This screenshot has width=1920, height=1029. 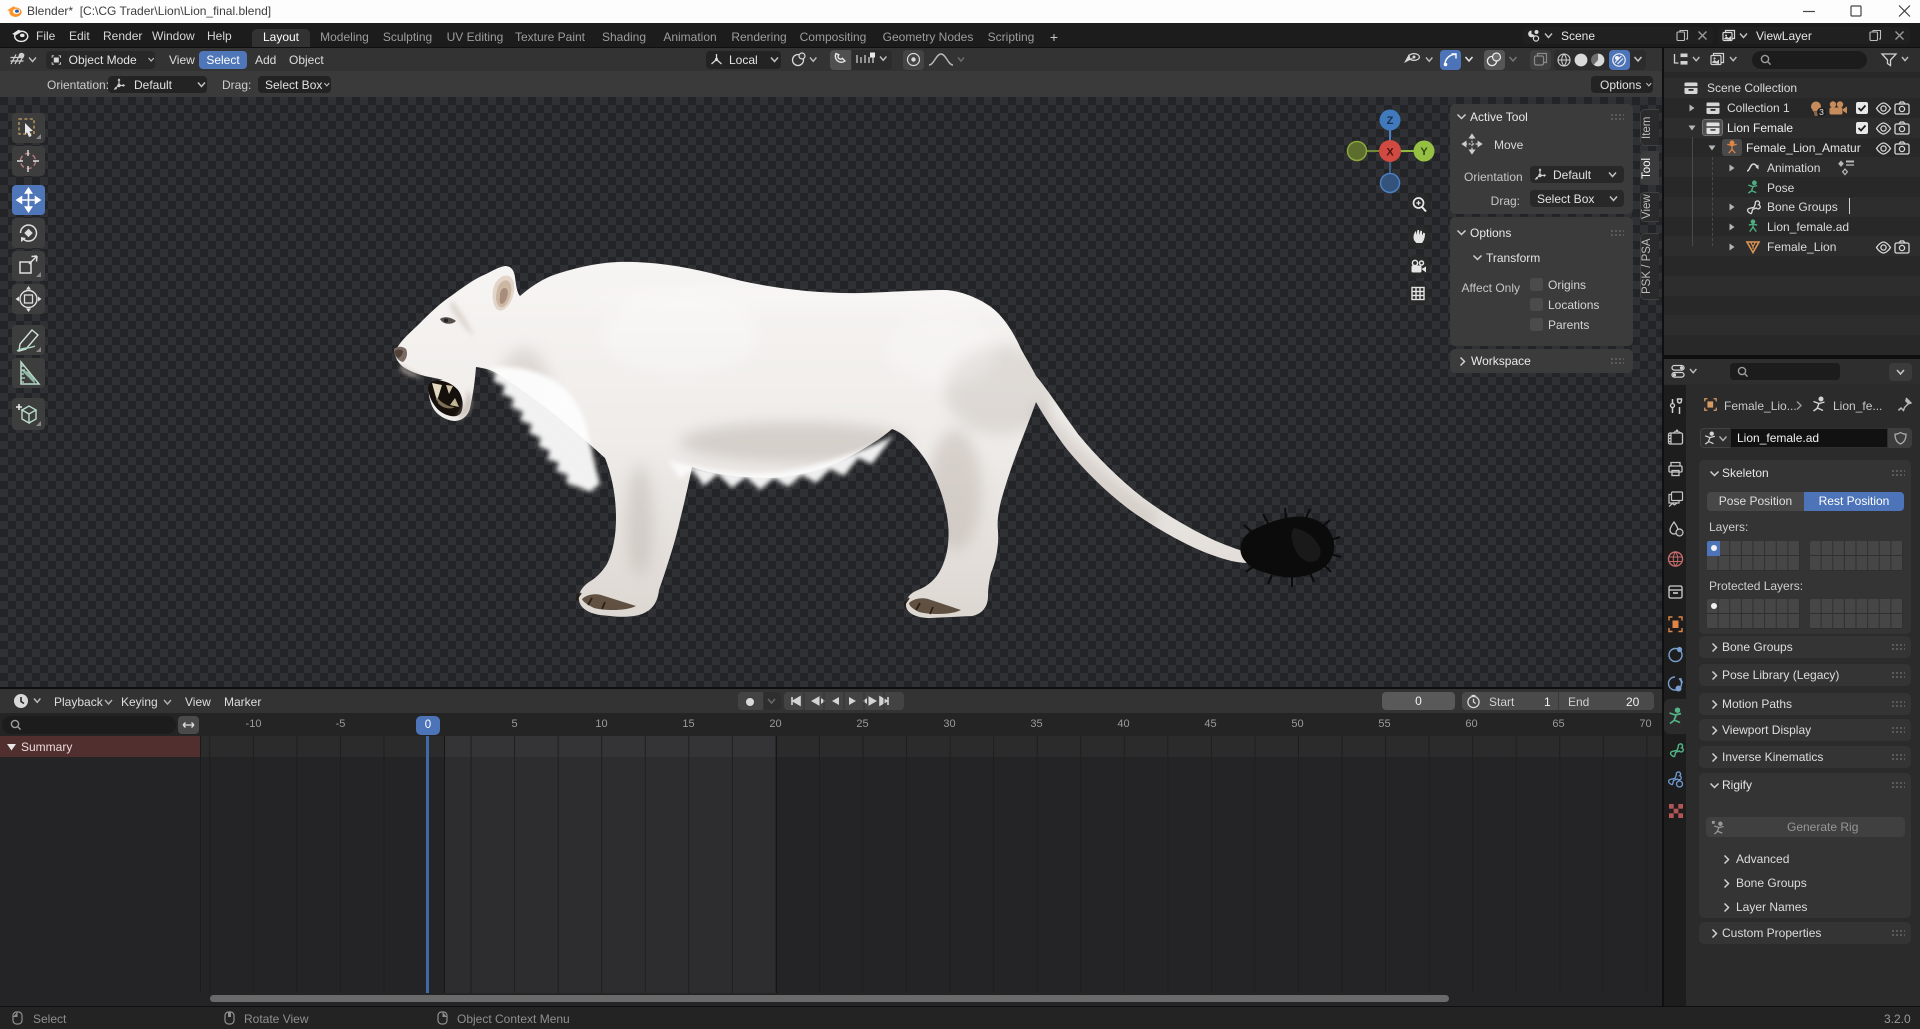 I want to click on svg-text: Z, so click(x=1390, y=121).